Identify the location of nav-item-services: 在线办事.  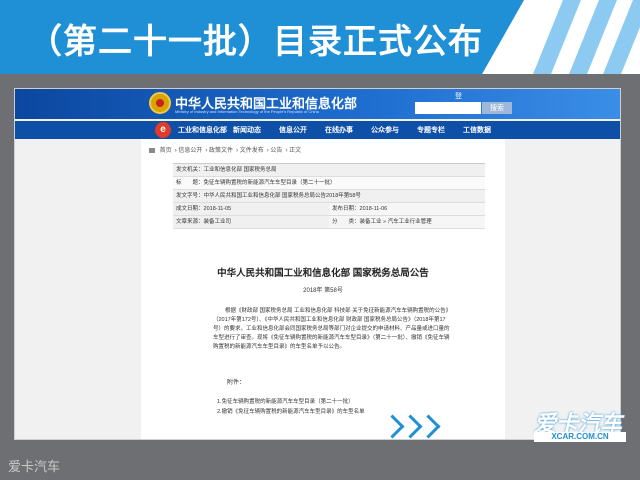
(339, 130).